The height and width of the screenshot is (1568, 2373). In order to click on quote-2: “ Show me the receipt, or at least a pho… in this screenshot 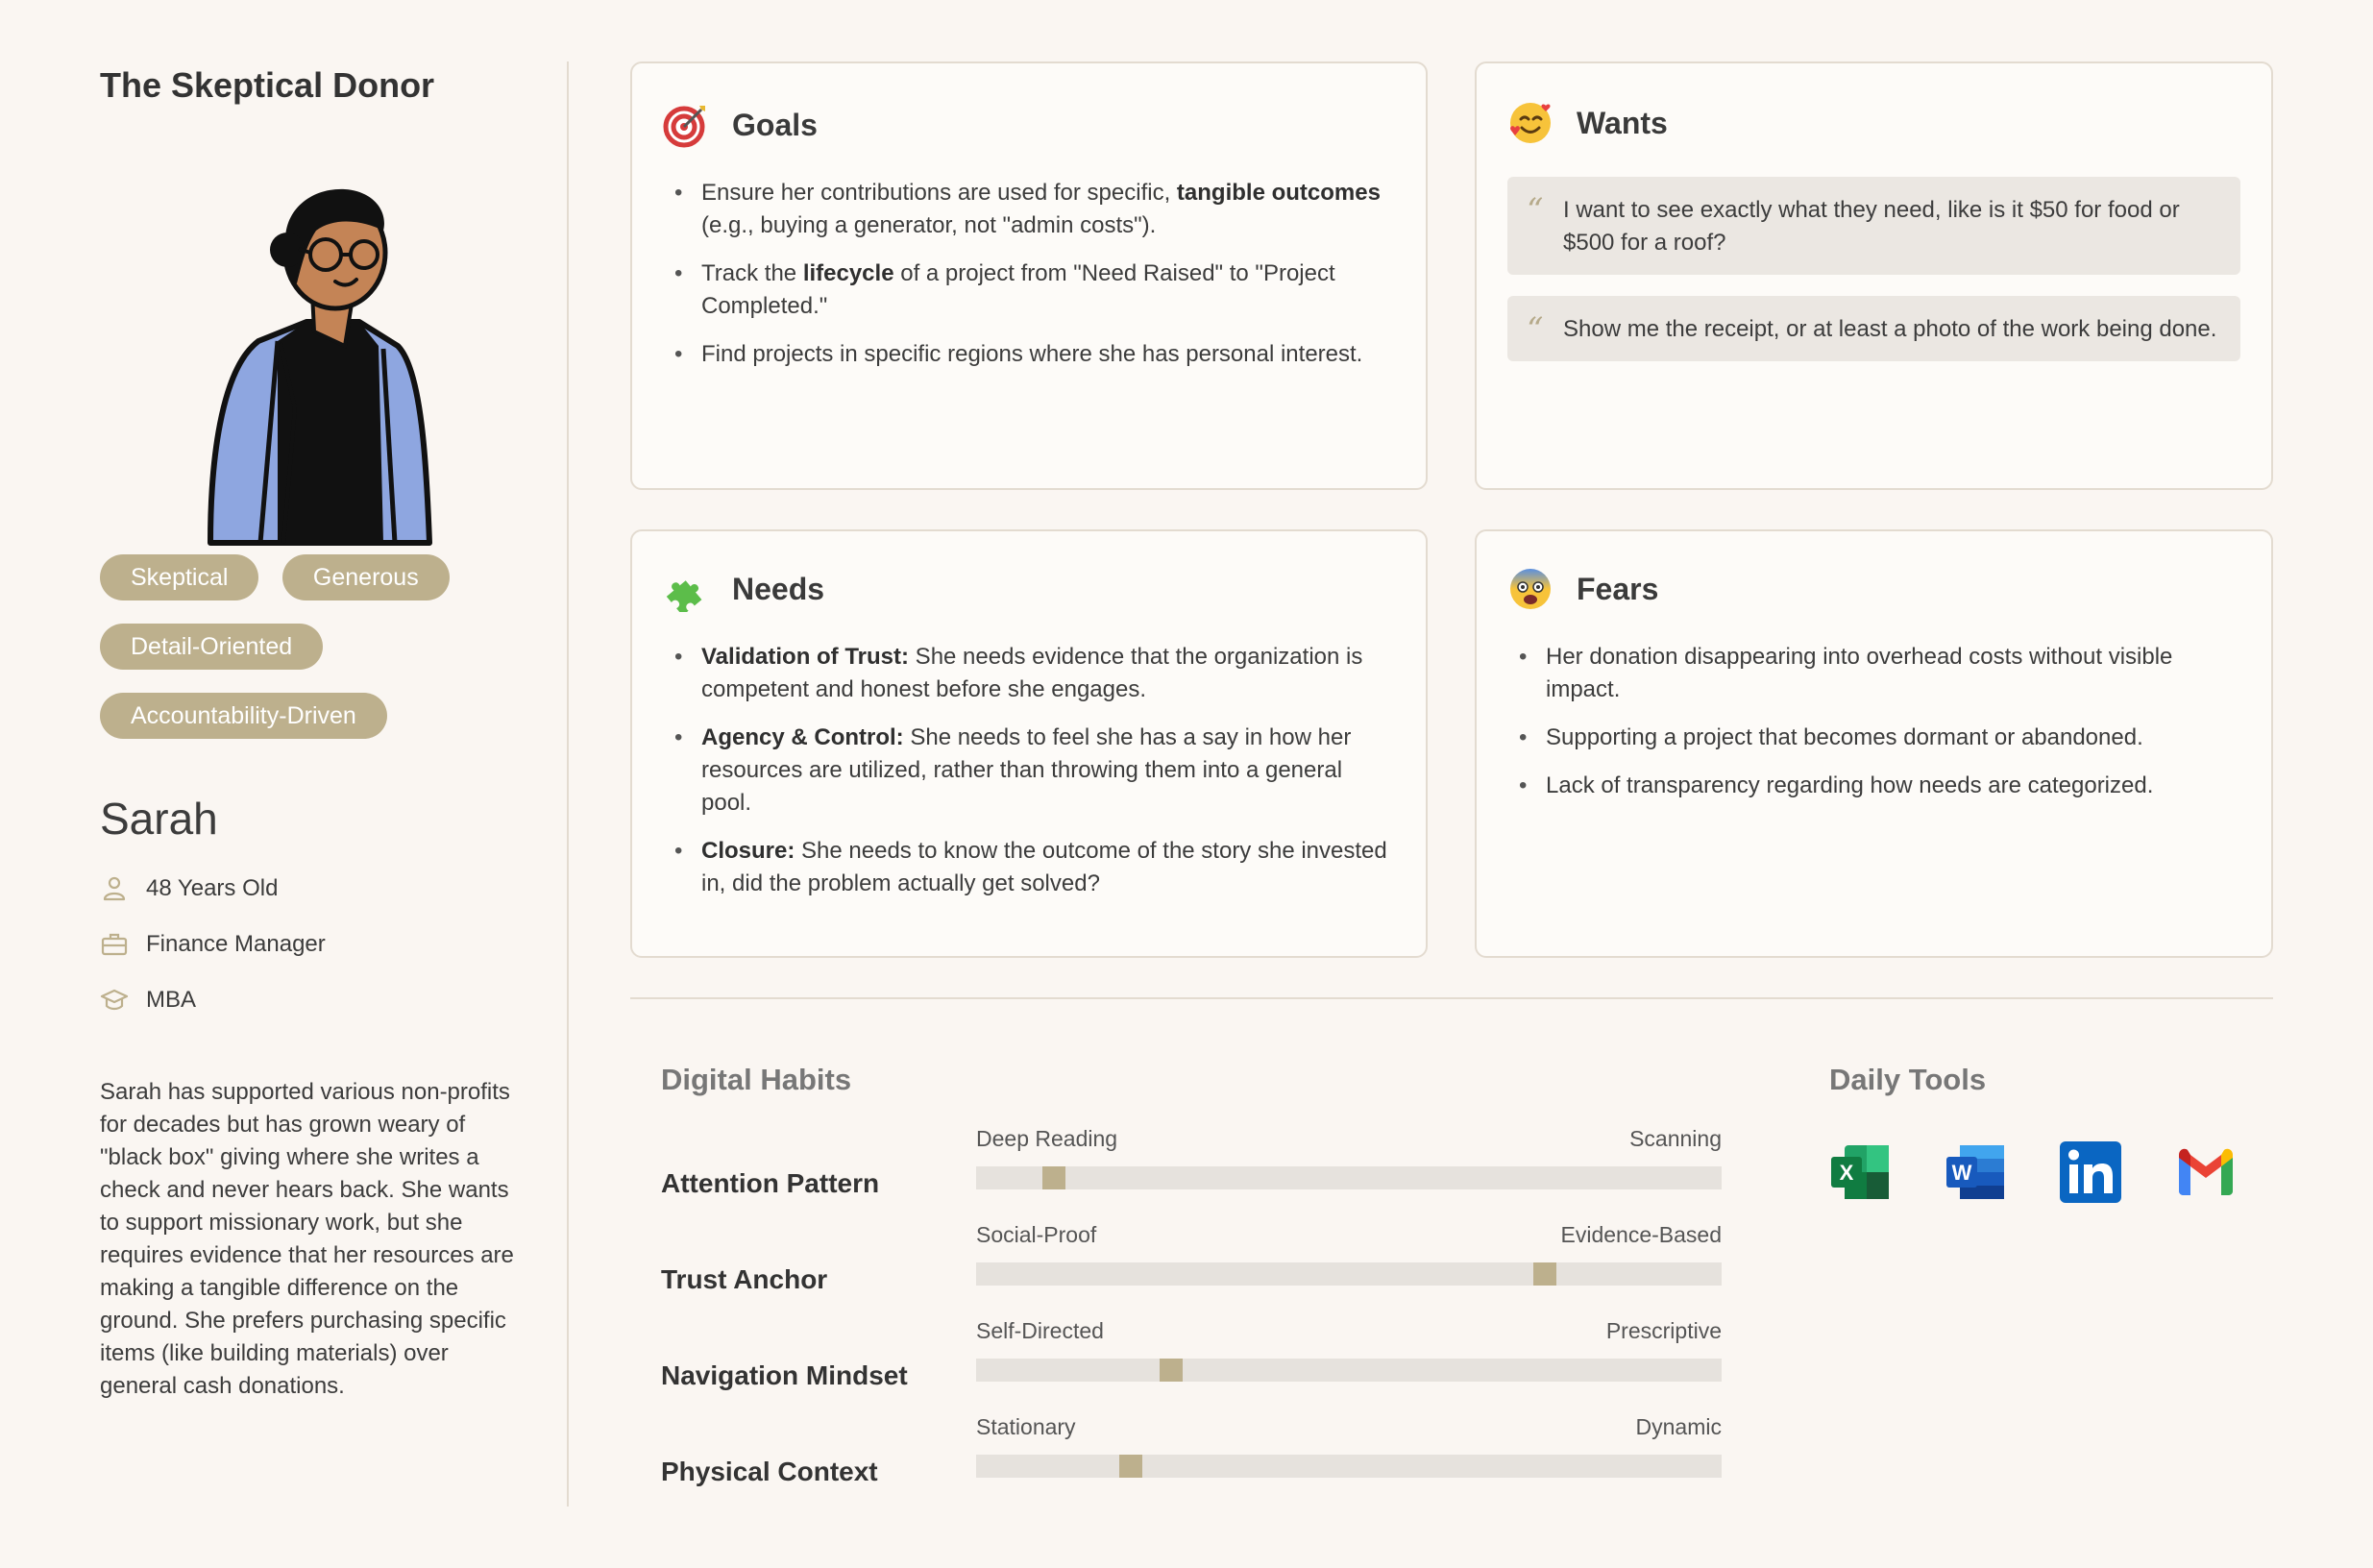, I will do `click(1874, 329)`.